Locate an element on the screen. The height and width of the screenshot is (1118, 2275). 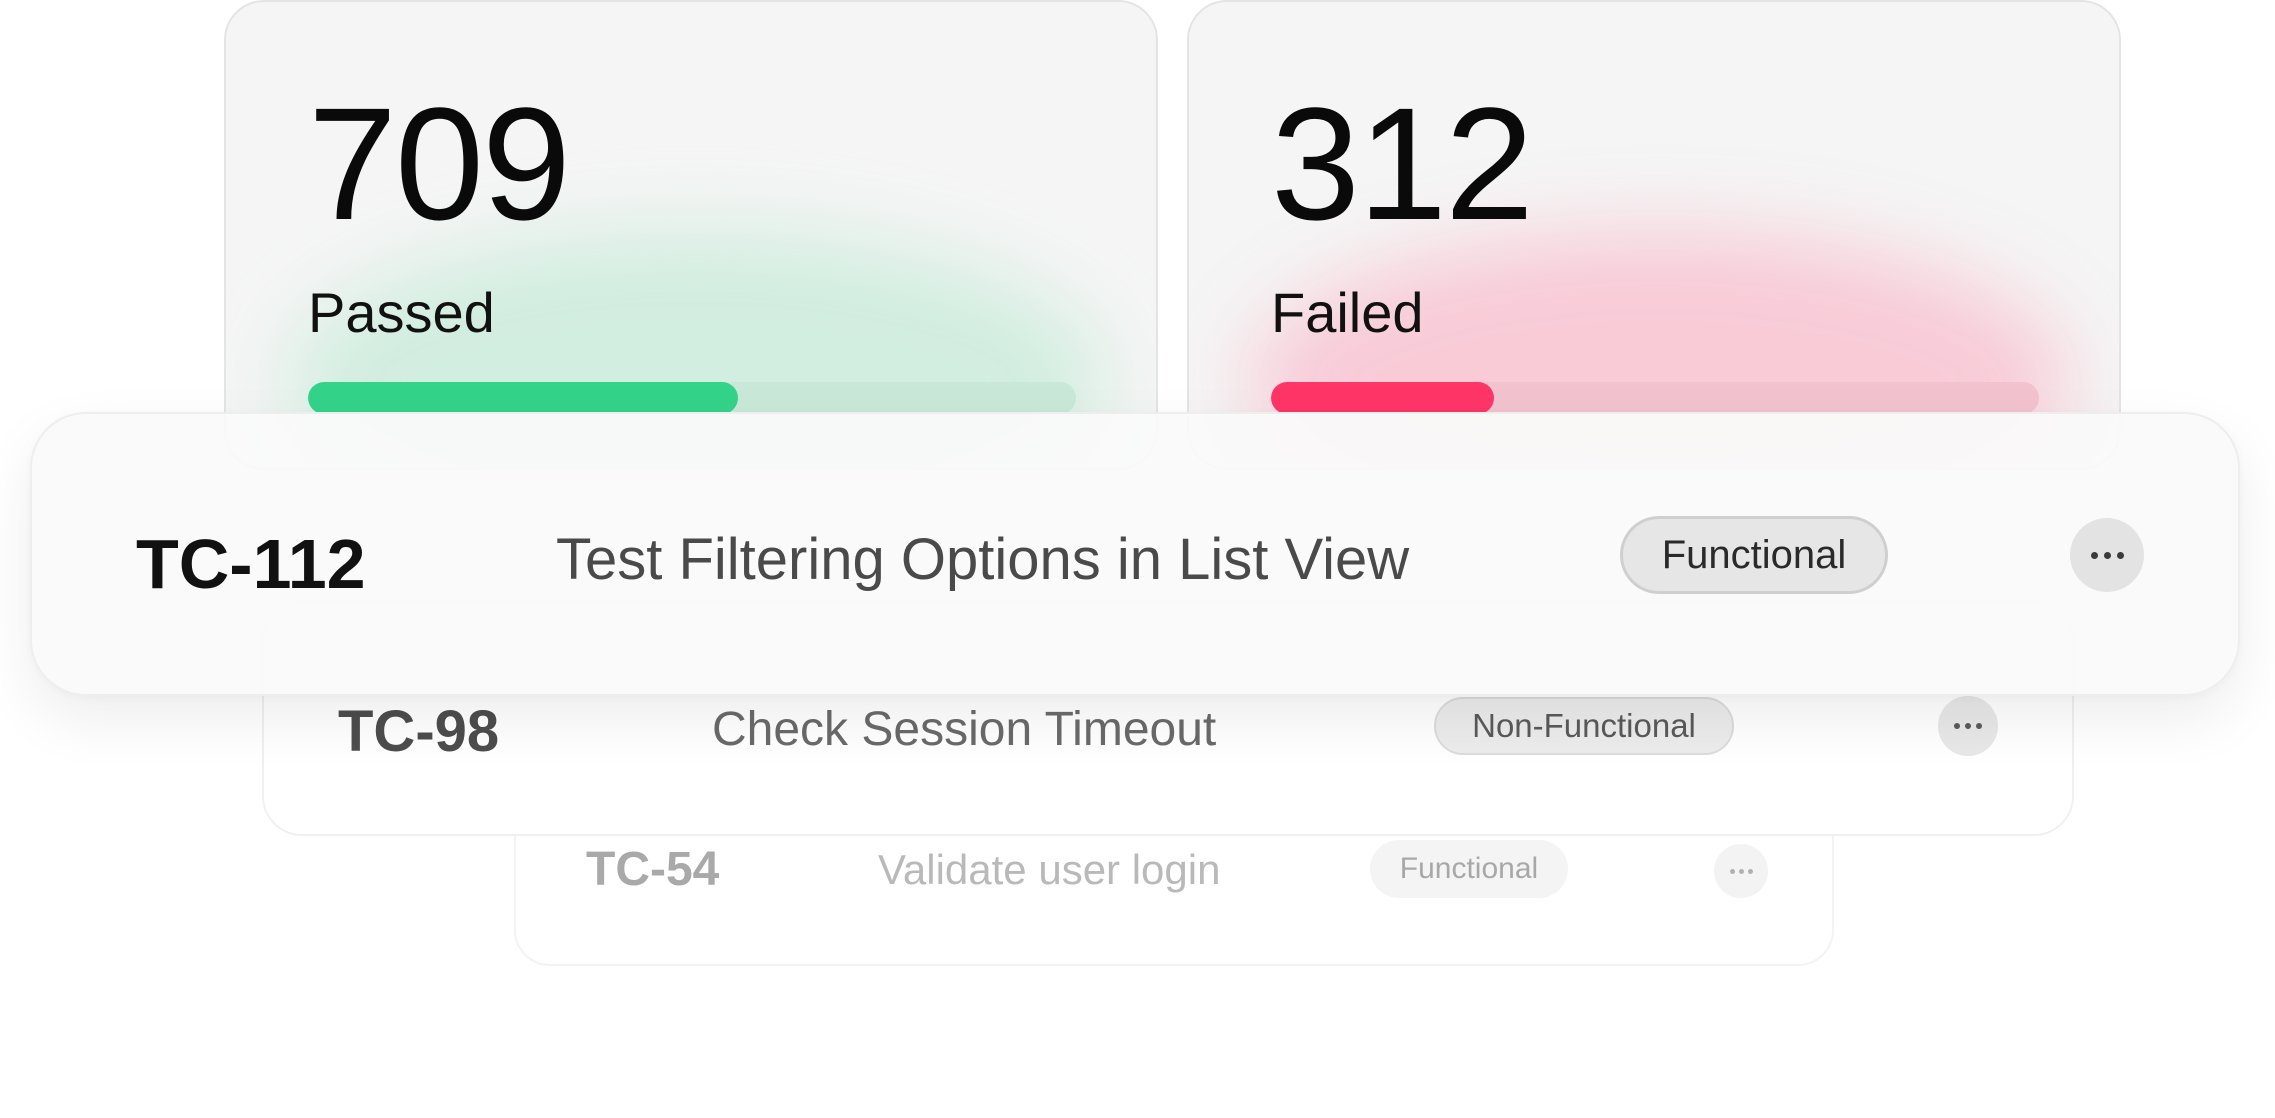
failed-count: 312 is located at coordinates (1402, 163).